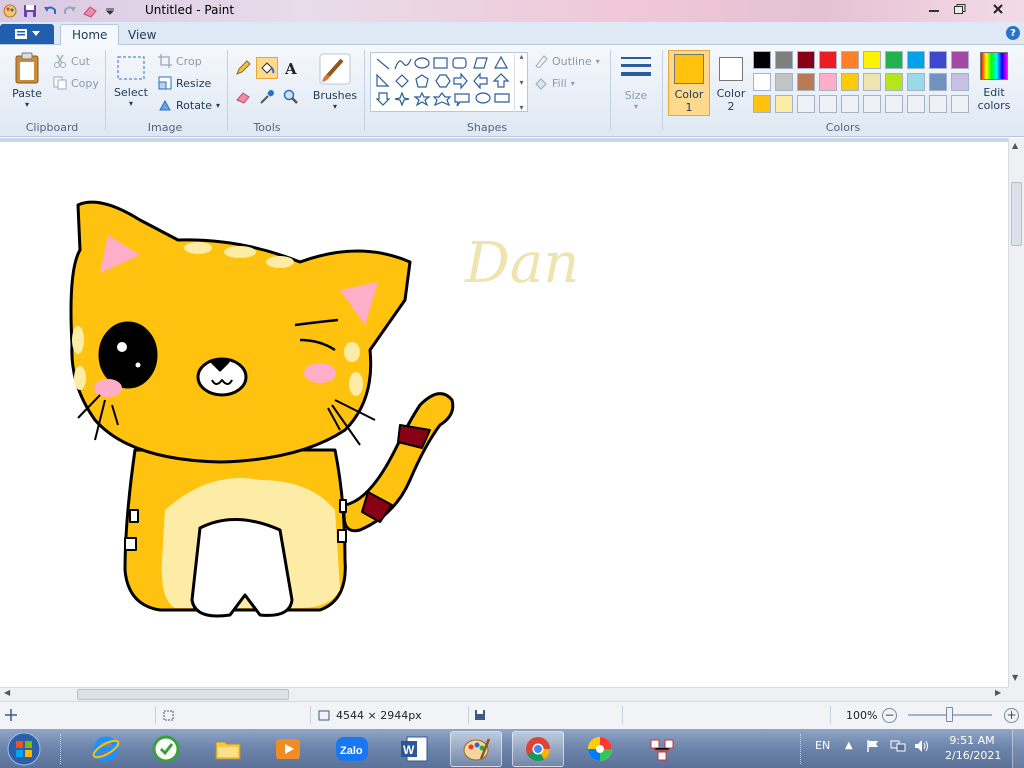 This screenshot has width=1024, height=768. I want to click on fill-tool-button, so click(267, 68).